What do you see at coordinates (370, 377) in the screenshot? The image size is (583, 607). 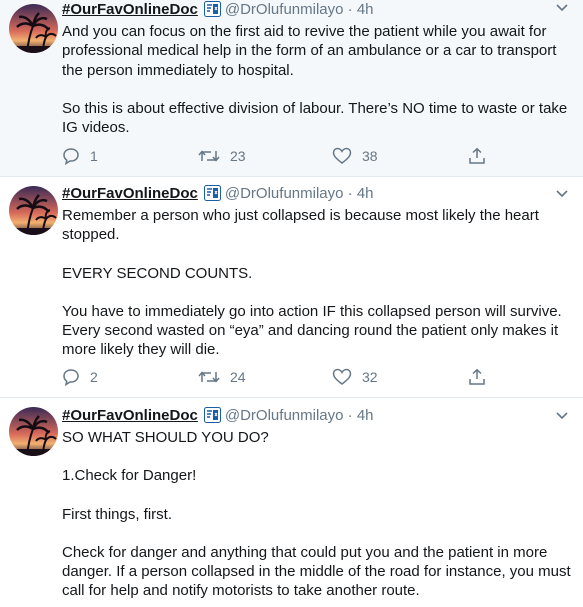 I see `like-count: 32` at bounding box center [370, 377].